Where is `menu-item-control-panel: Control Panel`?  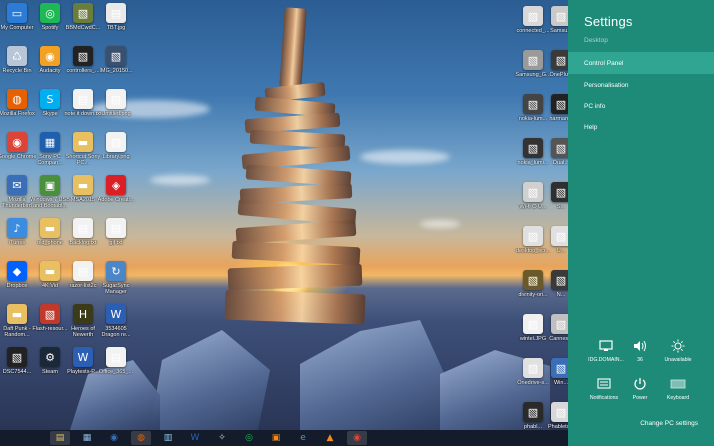
menu-item-control-panel: Control Panel is located at coordinates (641, 63).